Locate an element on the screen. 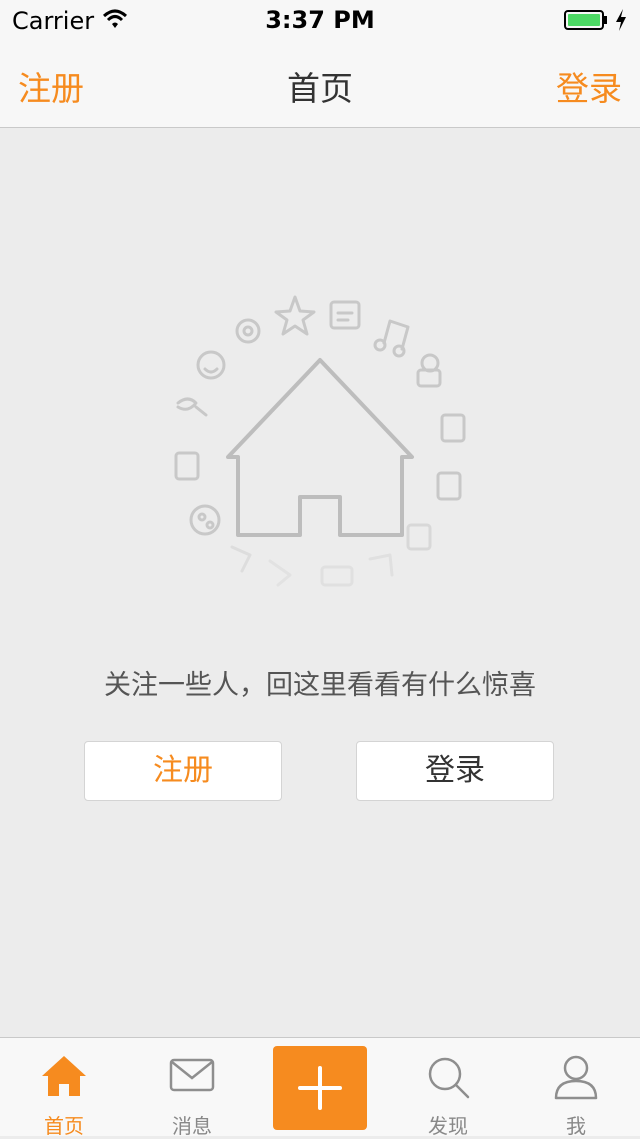  plus-icon is located at coordinates (320, 1088).